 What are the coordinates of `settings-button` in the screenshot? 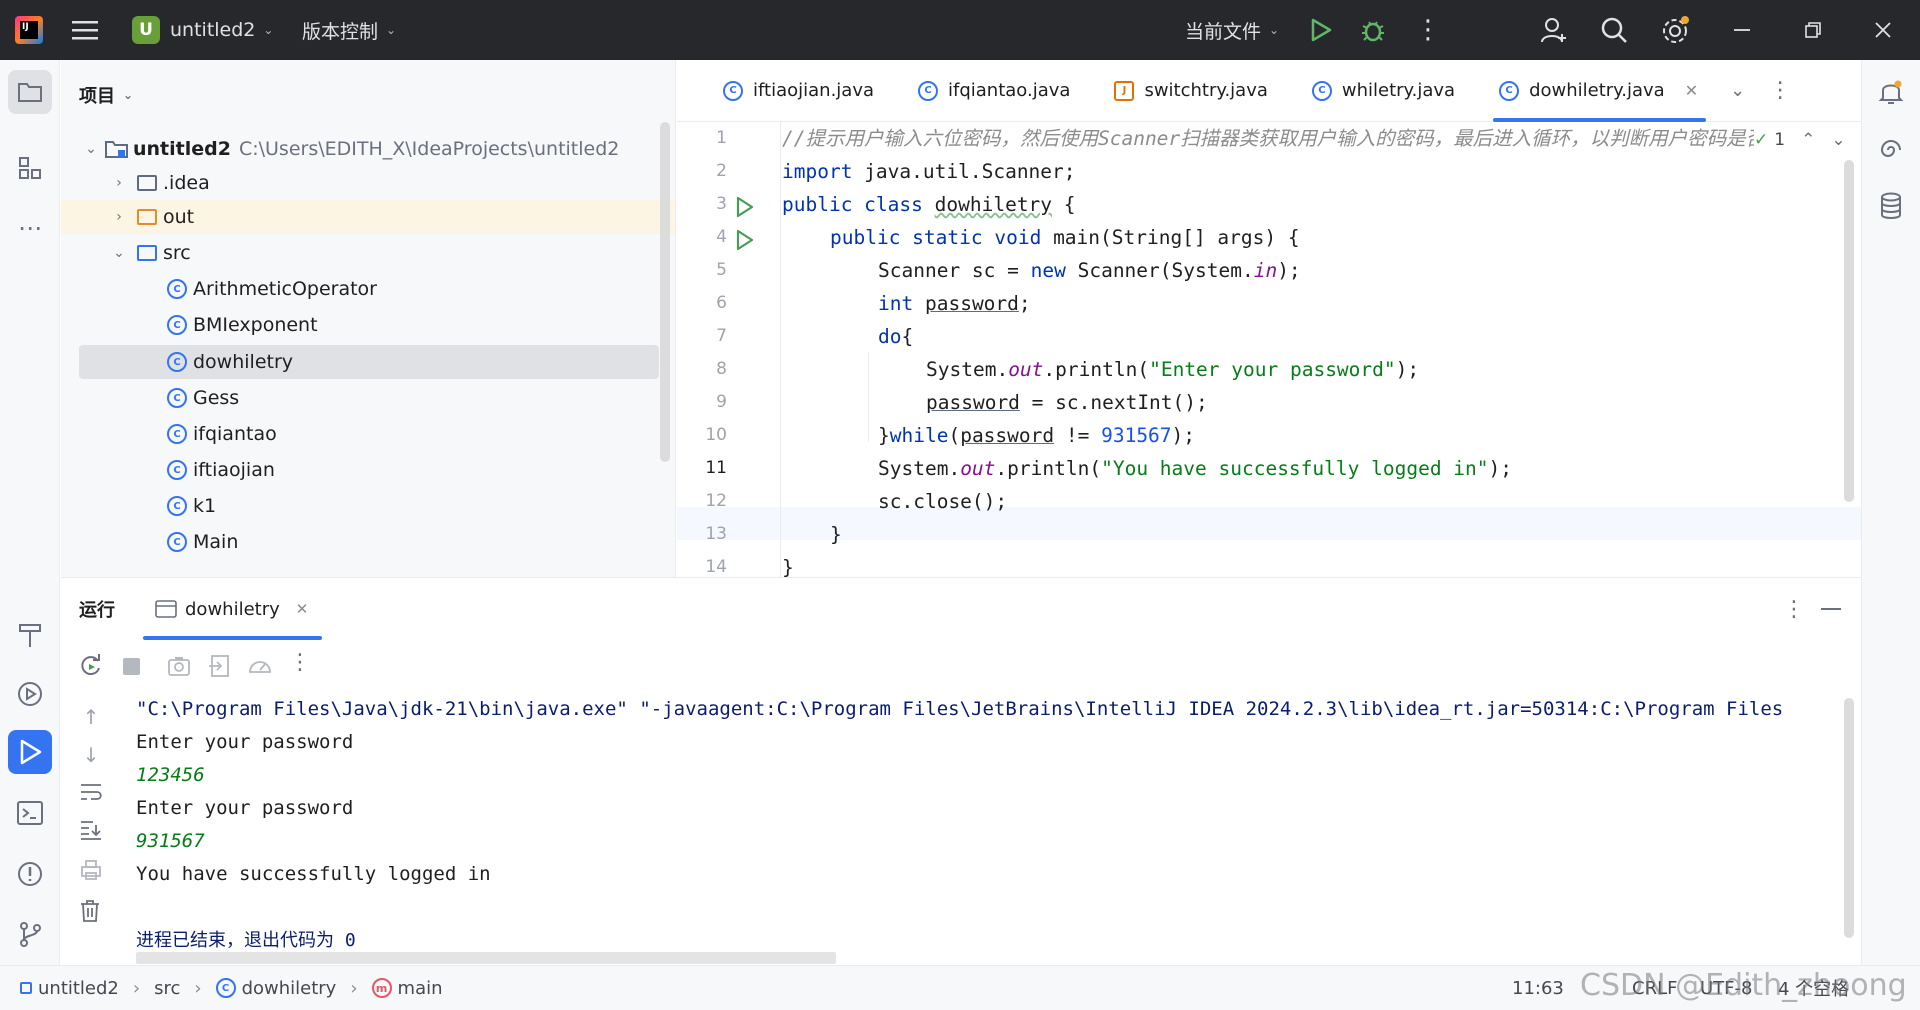 It's located at (1675, 30).